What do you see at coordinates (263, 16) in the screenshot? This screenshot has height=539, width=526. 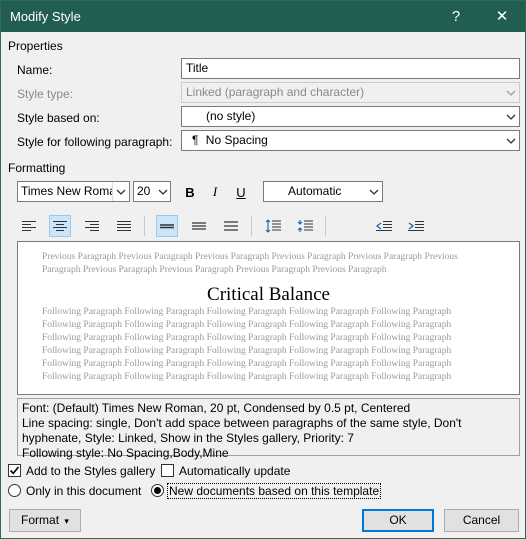 I see `title-bar: Modify Style ? ✕` at bounding box center [263, 16].